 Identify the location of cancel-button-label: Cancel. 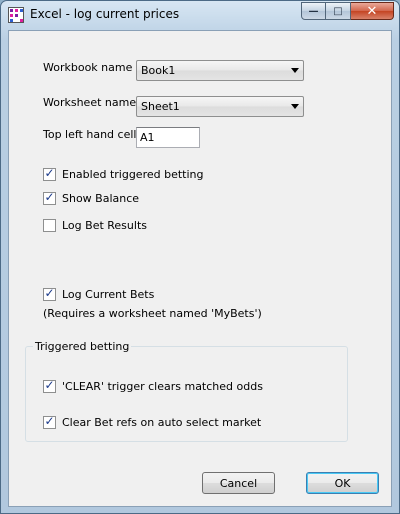
(238, 483).